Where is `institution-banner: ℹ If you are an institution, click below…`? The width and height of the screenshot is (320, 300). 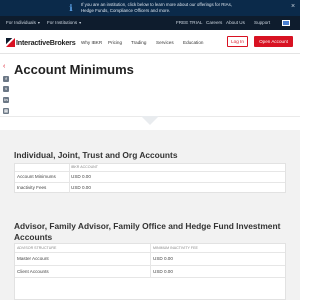 institution-banner: ℹ If you are an institution, click below… is located at coordinates (150, 8).